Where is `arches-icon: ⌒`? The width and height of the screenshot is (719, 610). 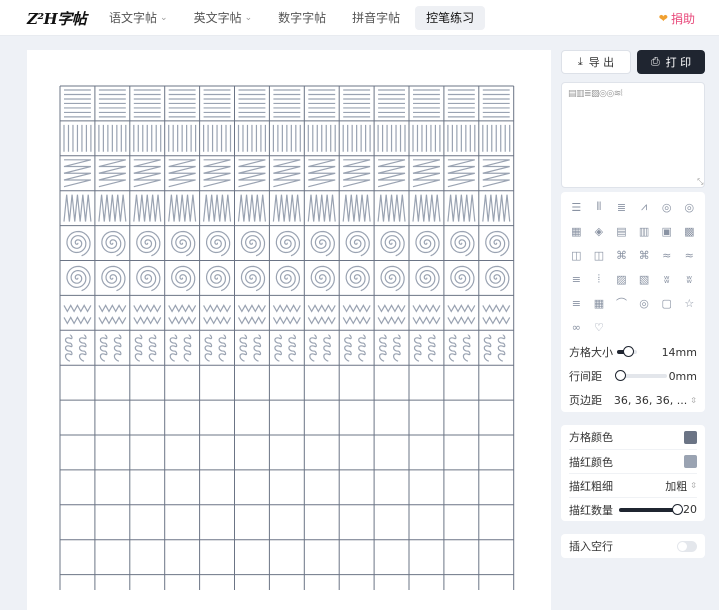
arches-icon: ⌒ is located at coordinates (621, 303).